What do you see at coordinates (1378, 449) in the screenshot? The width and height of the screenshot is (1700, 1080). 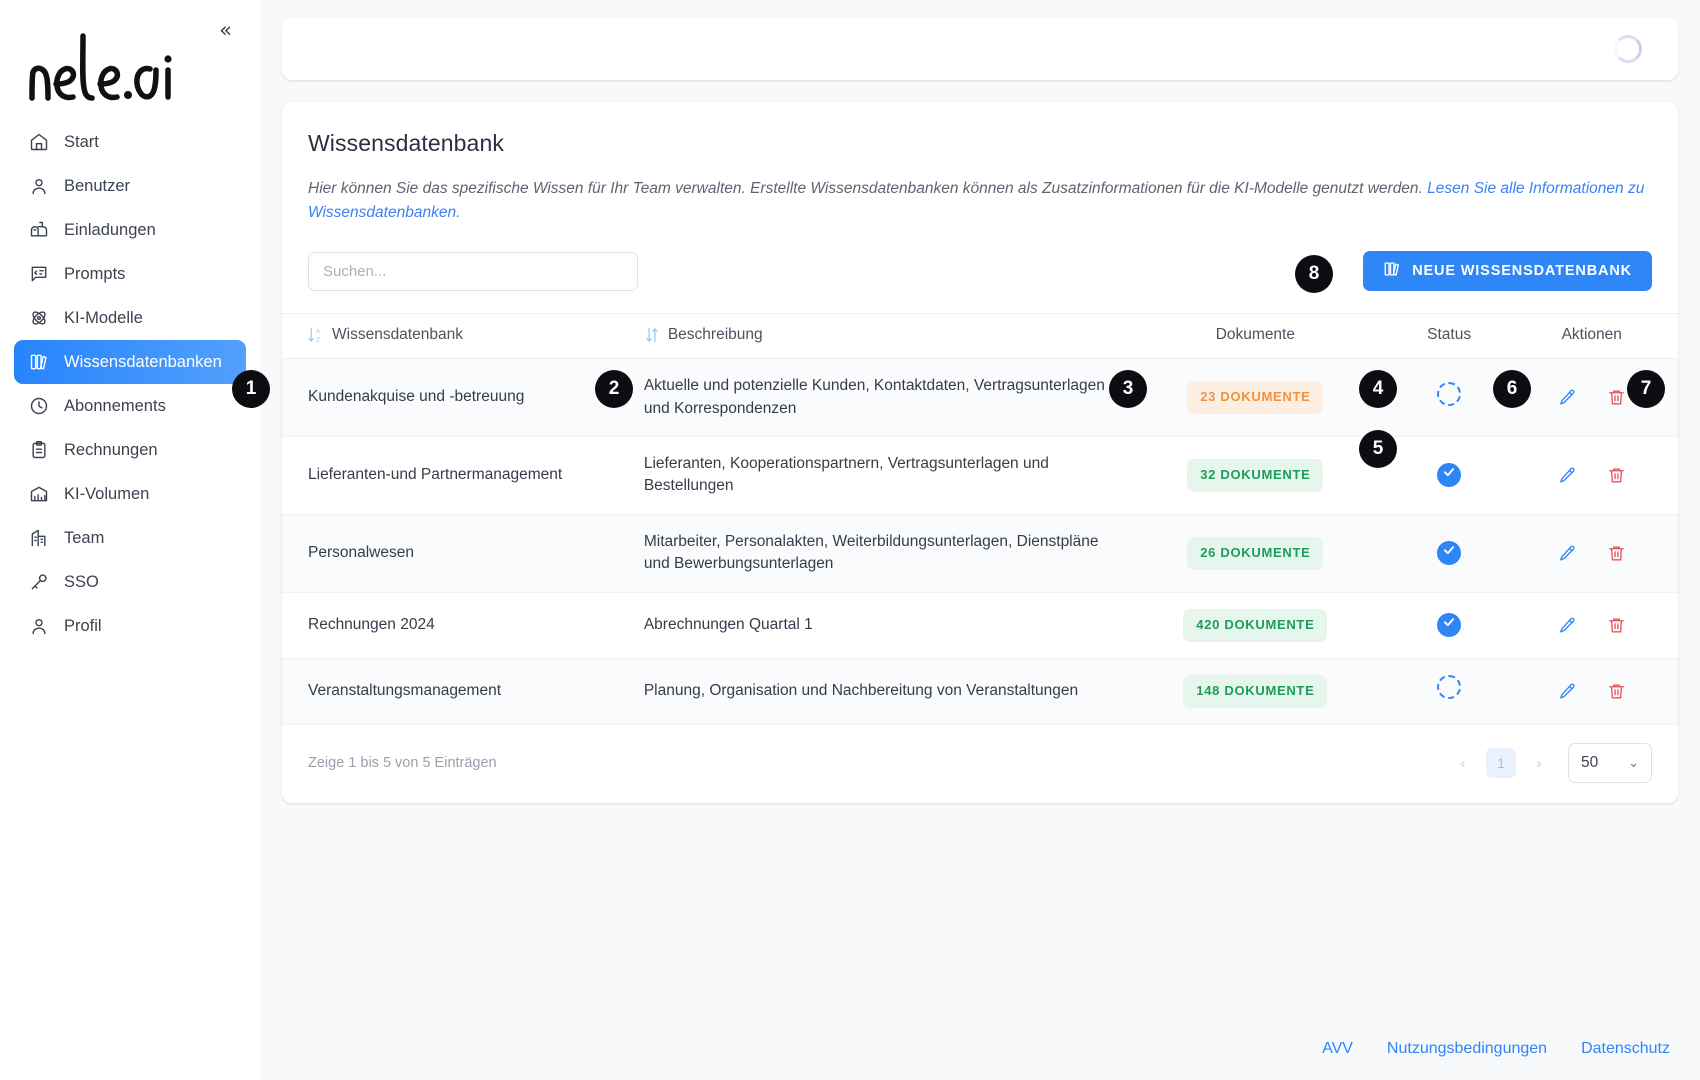 I see `annotation-marker-5: 5` at bounding box center [1378, 449].